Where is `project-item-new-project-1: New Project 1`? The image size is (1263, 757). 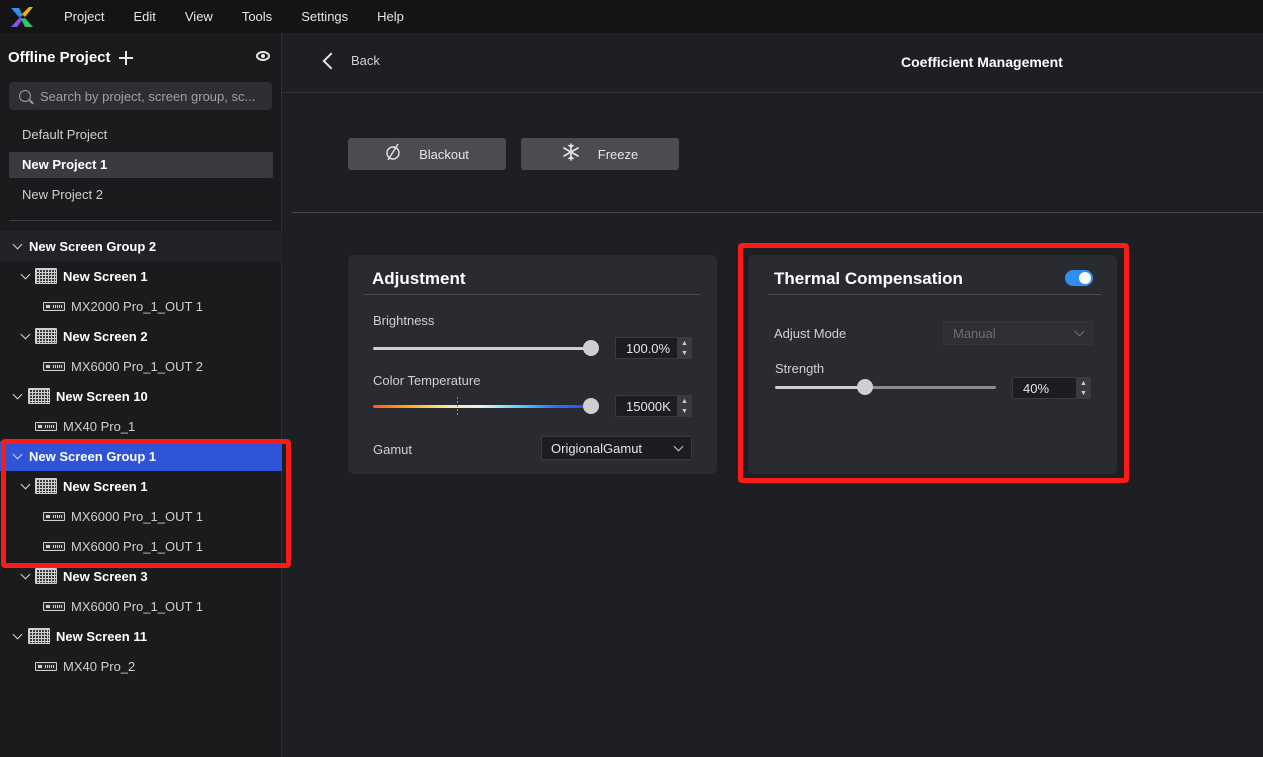
project-item-new-project-1: New Project 1 is located at coordinates (141, 165).